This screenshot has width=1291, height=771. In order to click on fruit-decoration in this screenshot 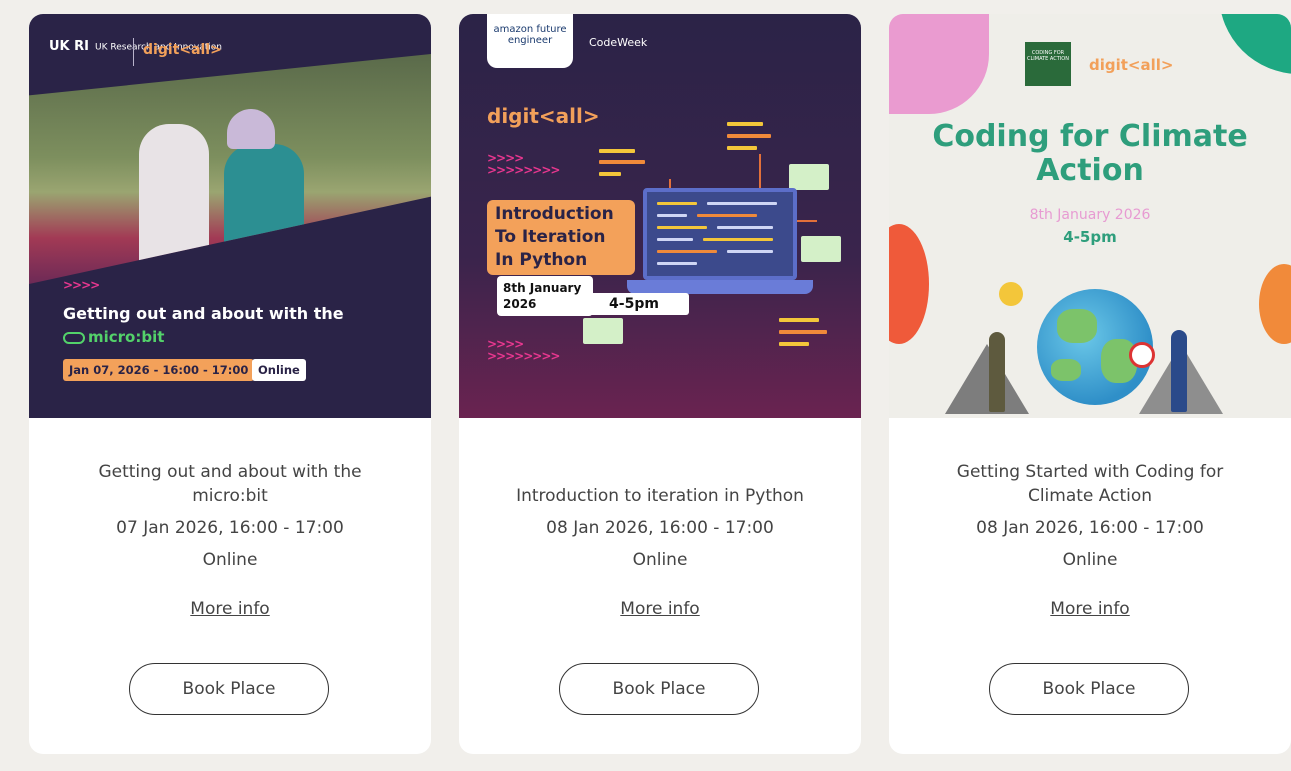, I will do `click(1275, 304)`.